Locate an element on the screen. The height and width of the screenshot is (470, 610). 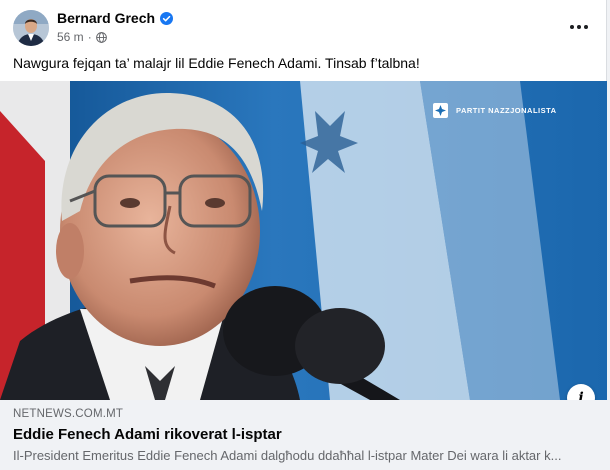
verified-badge-icon is located at coordinates (167, 18).